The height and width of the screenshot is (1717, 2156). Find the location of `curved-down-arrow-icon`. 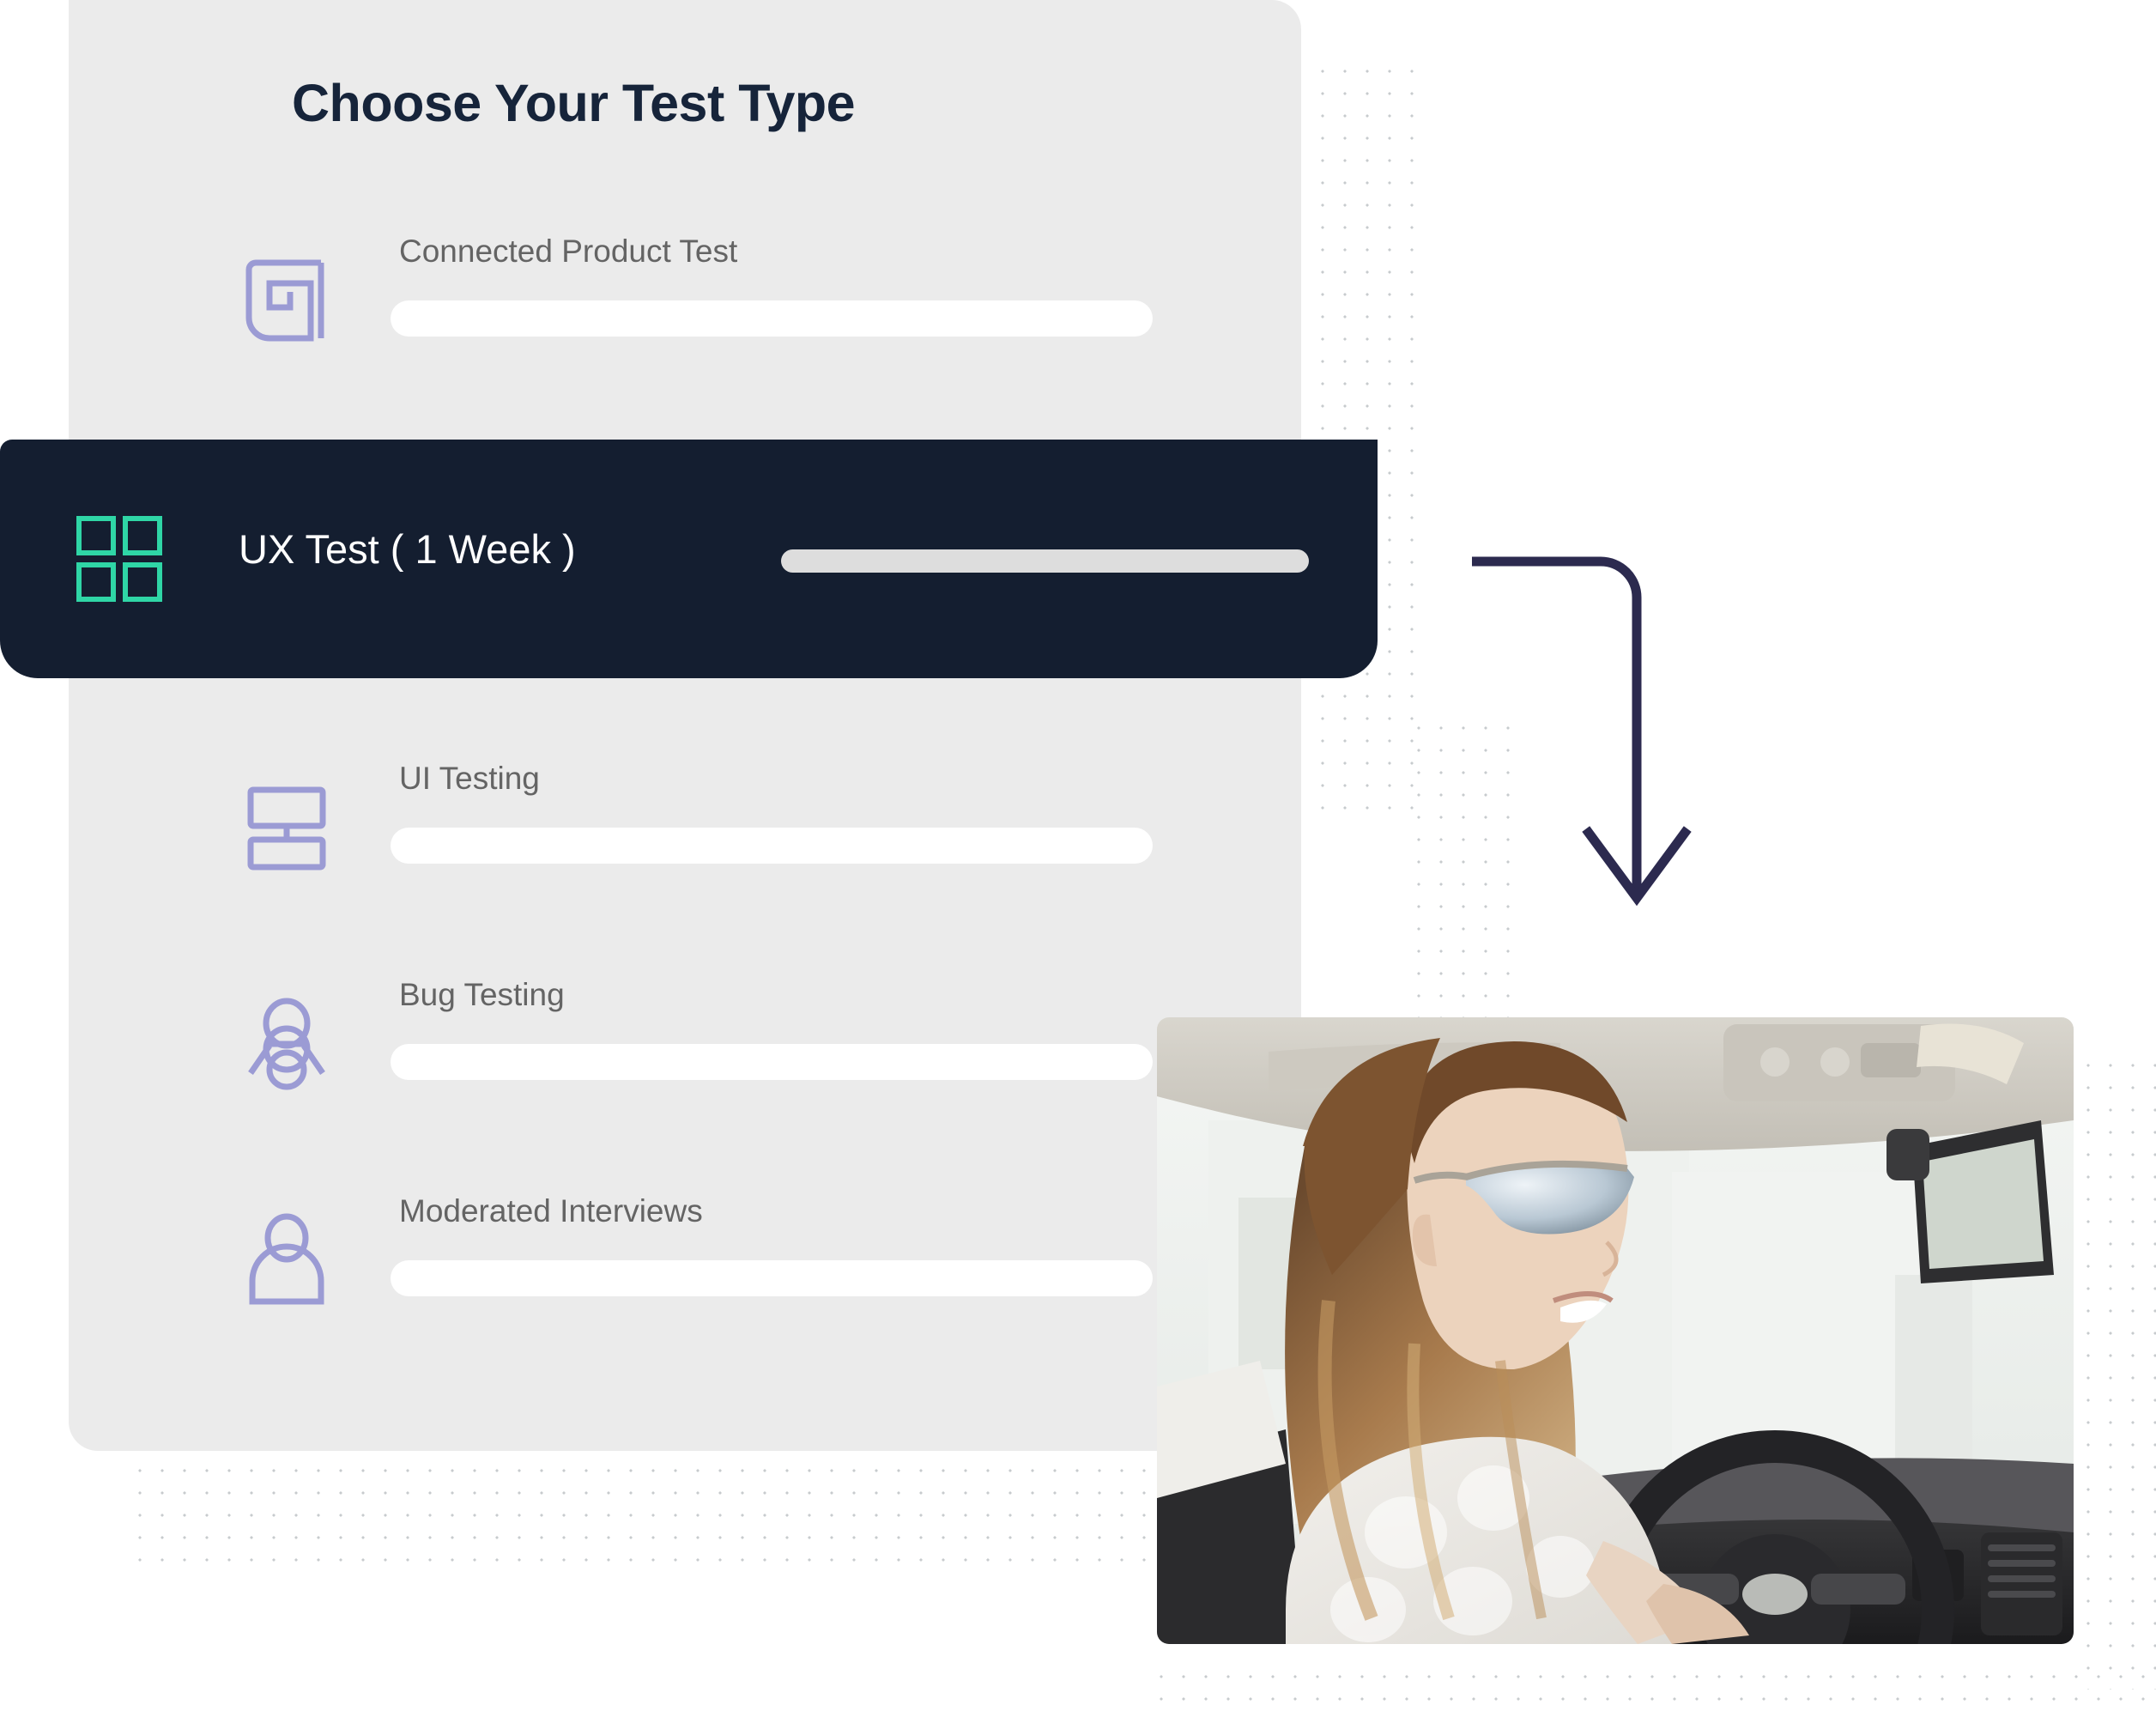

curved-down-arrow-icon is located at coordinates (1587, 729).